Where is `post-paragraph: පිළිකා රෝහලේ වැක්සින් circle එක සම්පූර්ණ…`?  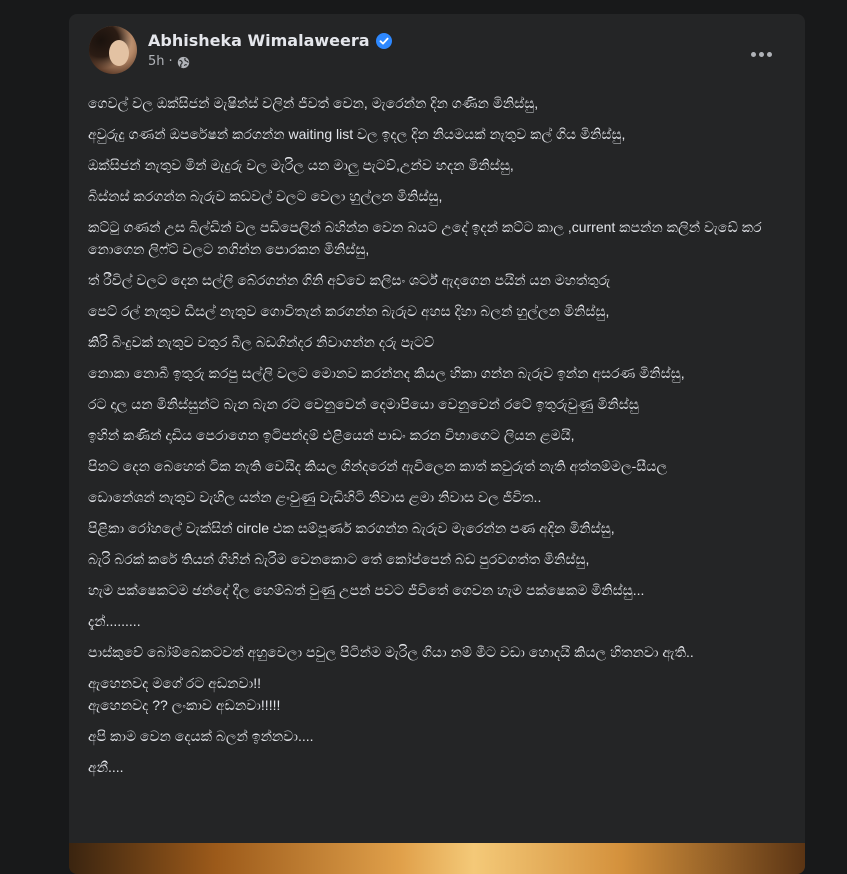
post-paragraph: පිළිකා රෝහලේ වැක්සින් circle එක සම්පූර්ණ… is located at coordinates (351, 528).